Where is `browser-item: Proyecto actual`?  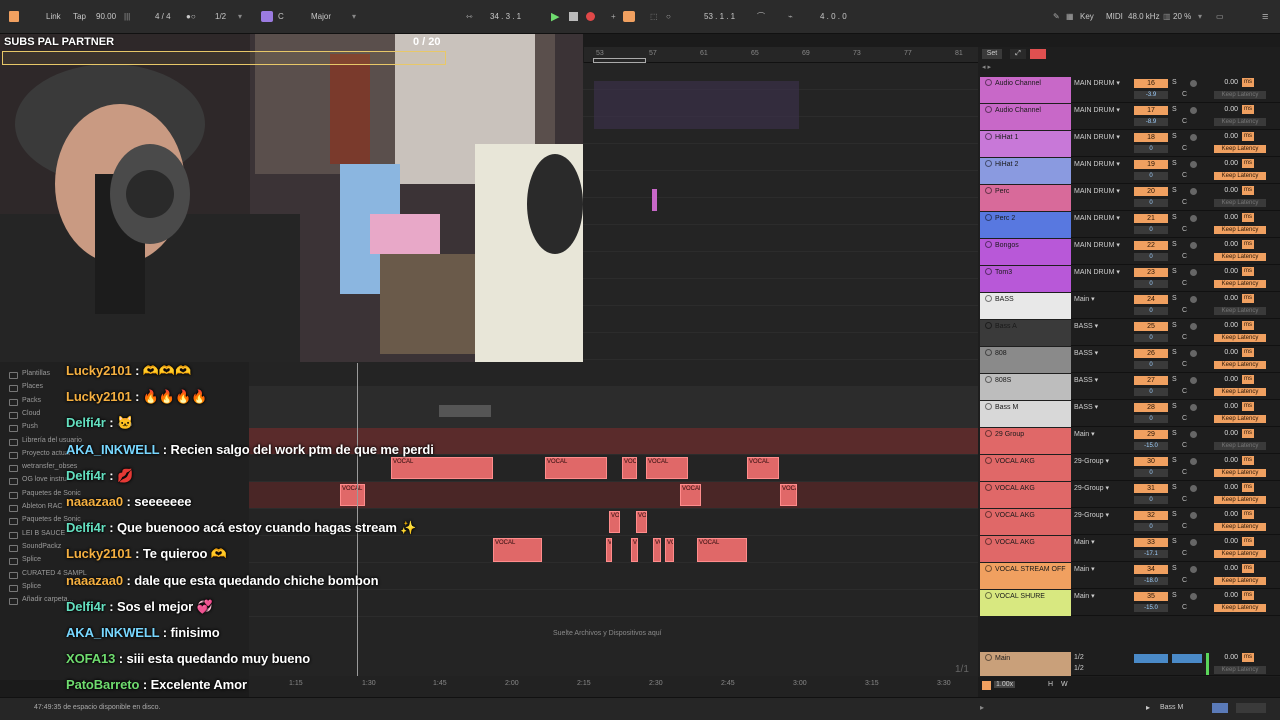 browser-item: Proyecto actual is located at coordinates (46, 453).